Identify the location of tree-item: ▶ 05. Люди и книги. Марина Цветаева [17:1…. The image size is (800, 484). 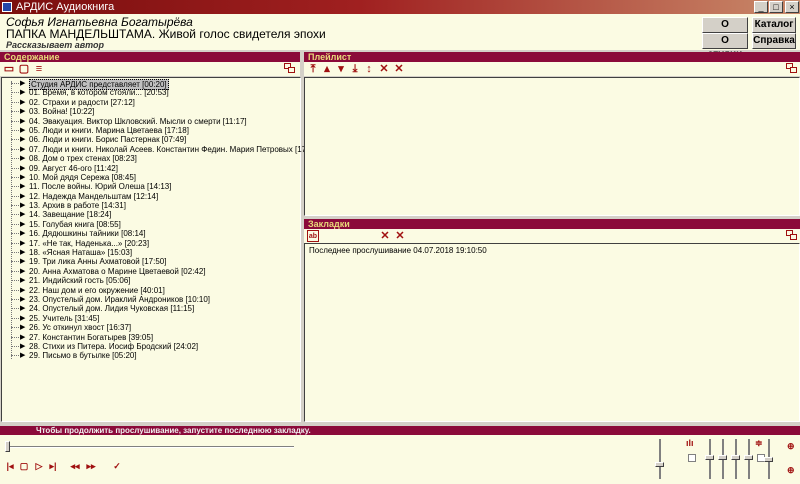
(151, 130).